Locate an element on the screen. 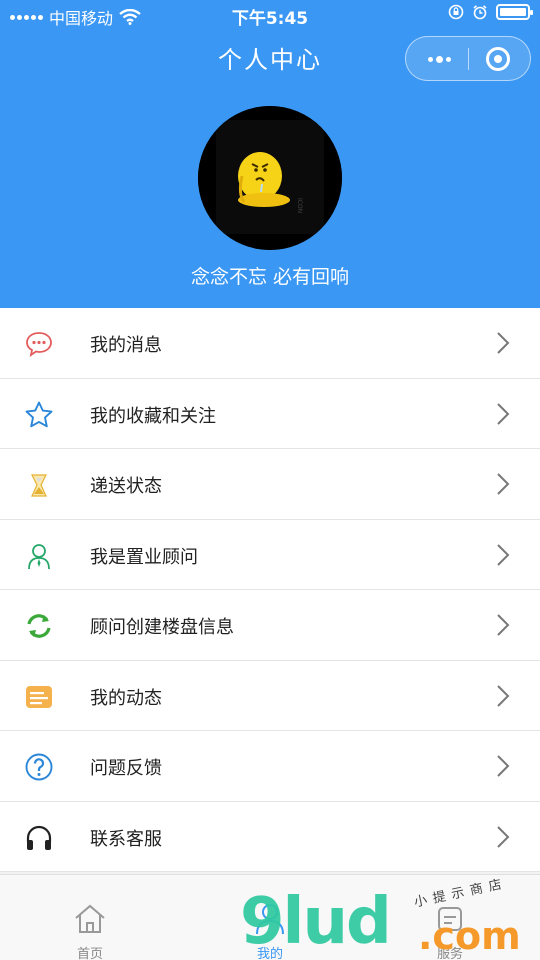 The height and width of the screenshot is (960, 540). user-icon is located at coordinates (270, 919).